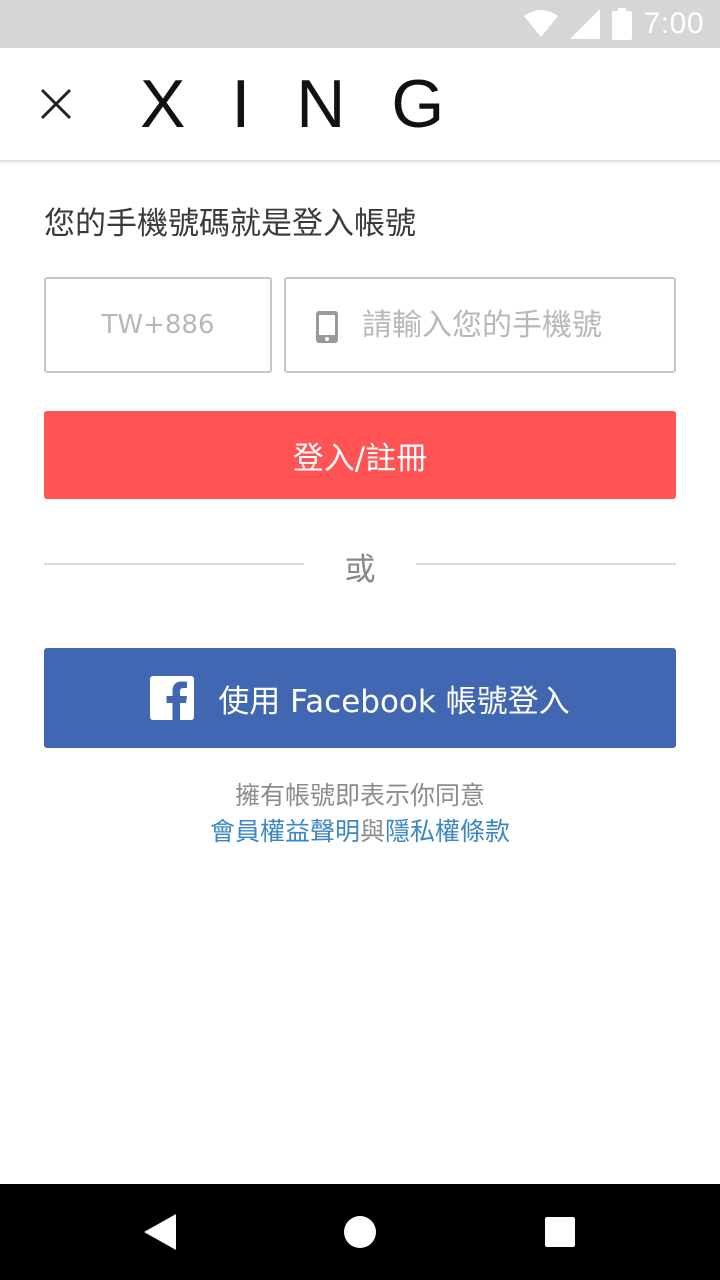 Image resolution: width=720 pixels, height=1280 pixels. I want to click on facebook-login-button: 使用 Facebook 帳號登入, so click(360, 698).